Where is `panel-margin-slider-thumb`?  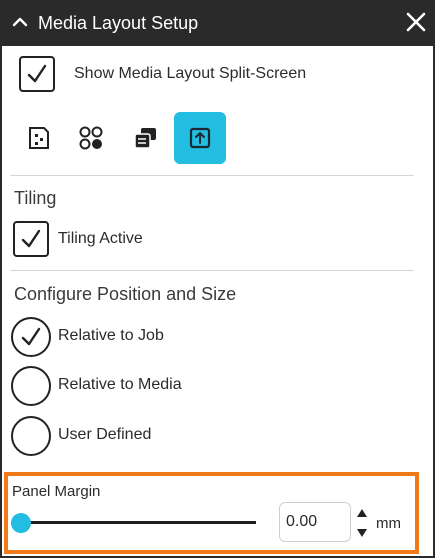
panel-margin-slider-thumb is located at coordinates (21, 523).